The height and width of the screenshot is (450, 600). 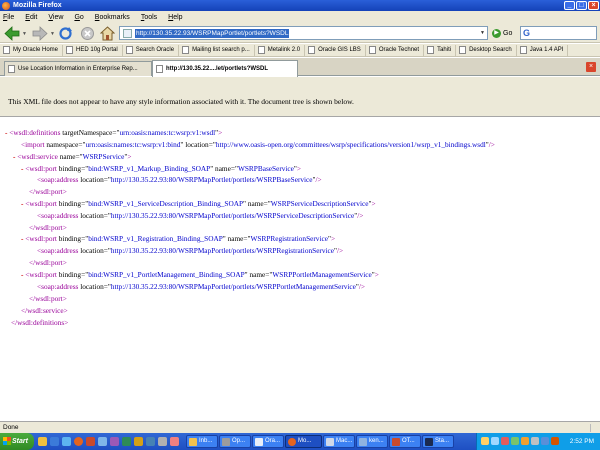 I want to click on back-history-chevron-icon: ▼, so click(x=24, y=34).